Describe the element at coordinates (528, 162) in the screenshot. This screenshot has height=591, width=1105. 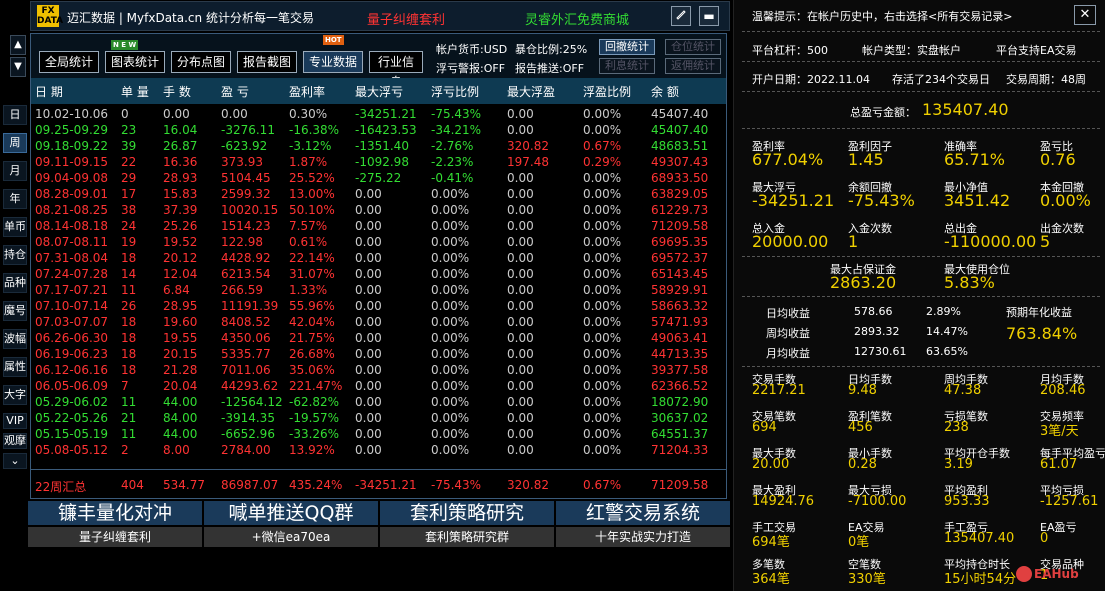
I see `table-cell: 197.48` at that location.